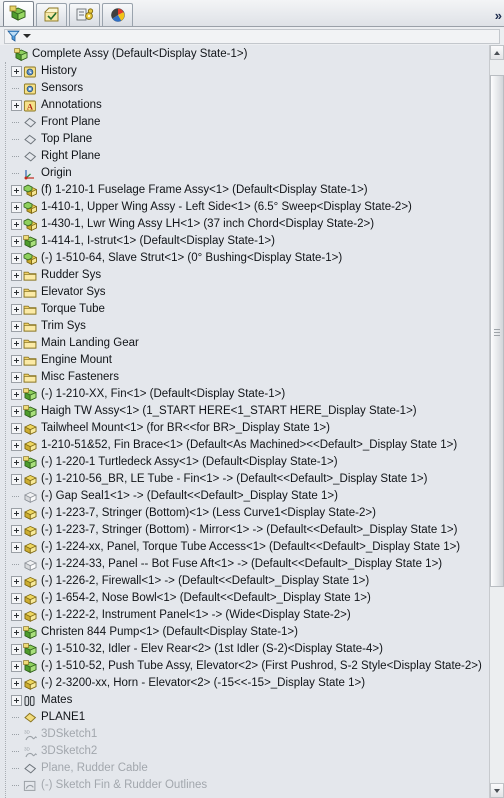 Image resolution: width=504 pixels, height=798 pixels. I want to click on feature-manager-tab, so click(18, 13).